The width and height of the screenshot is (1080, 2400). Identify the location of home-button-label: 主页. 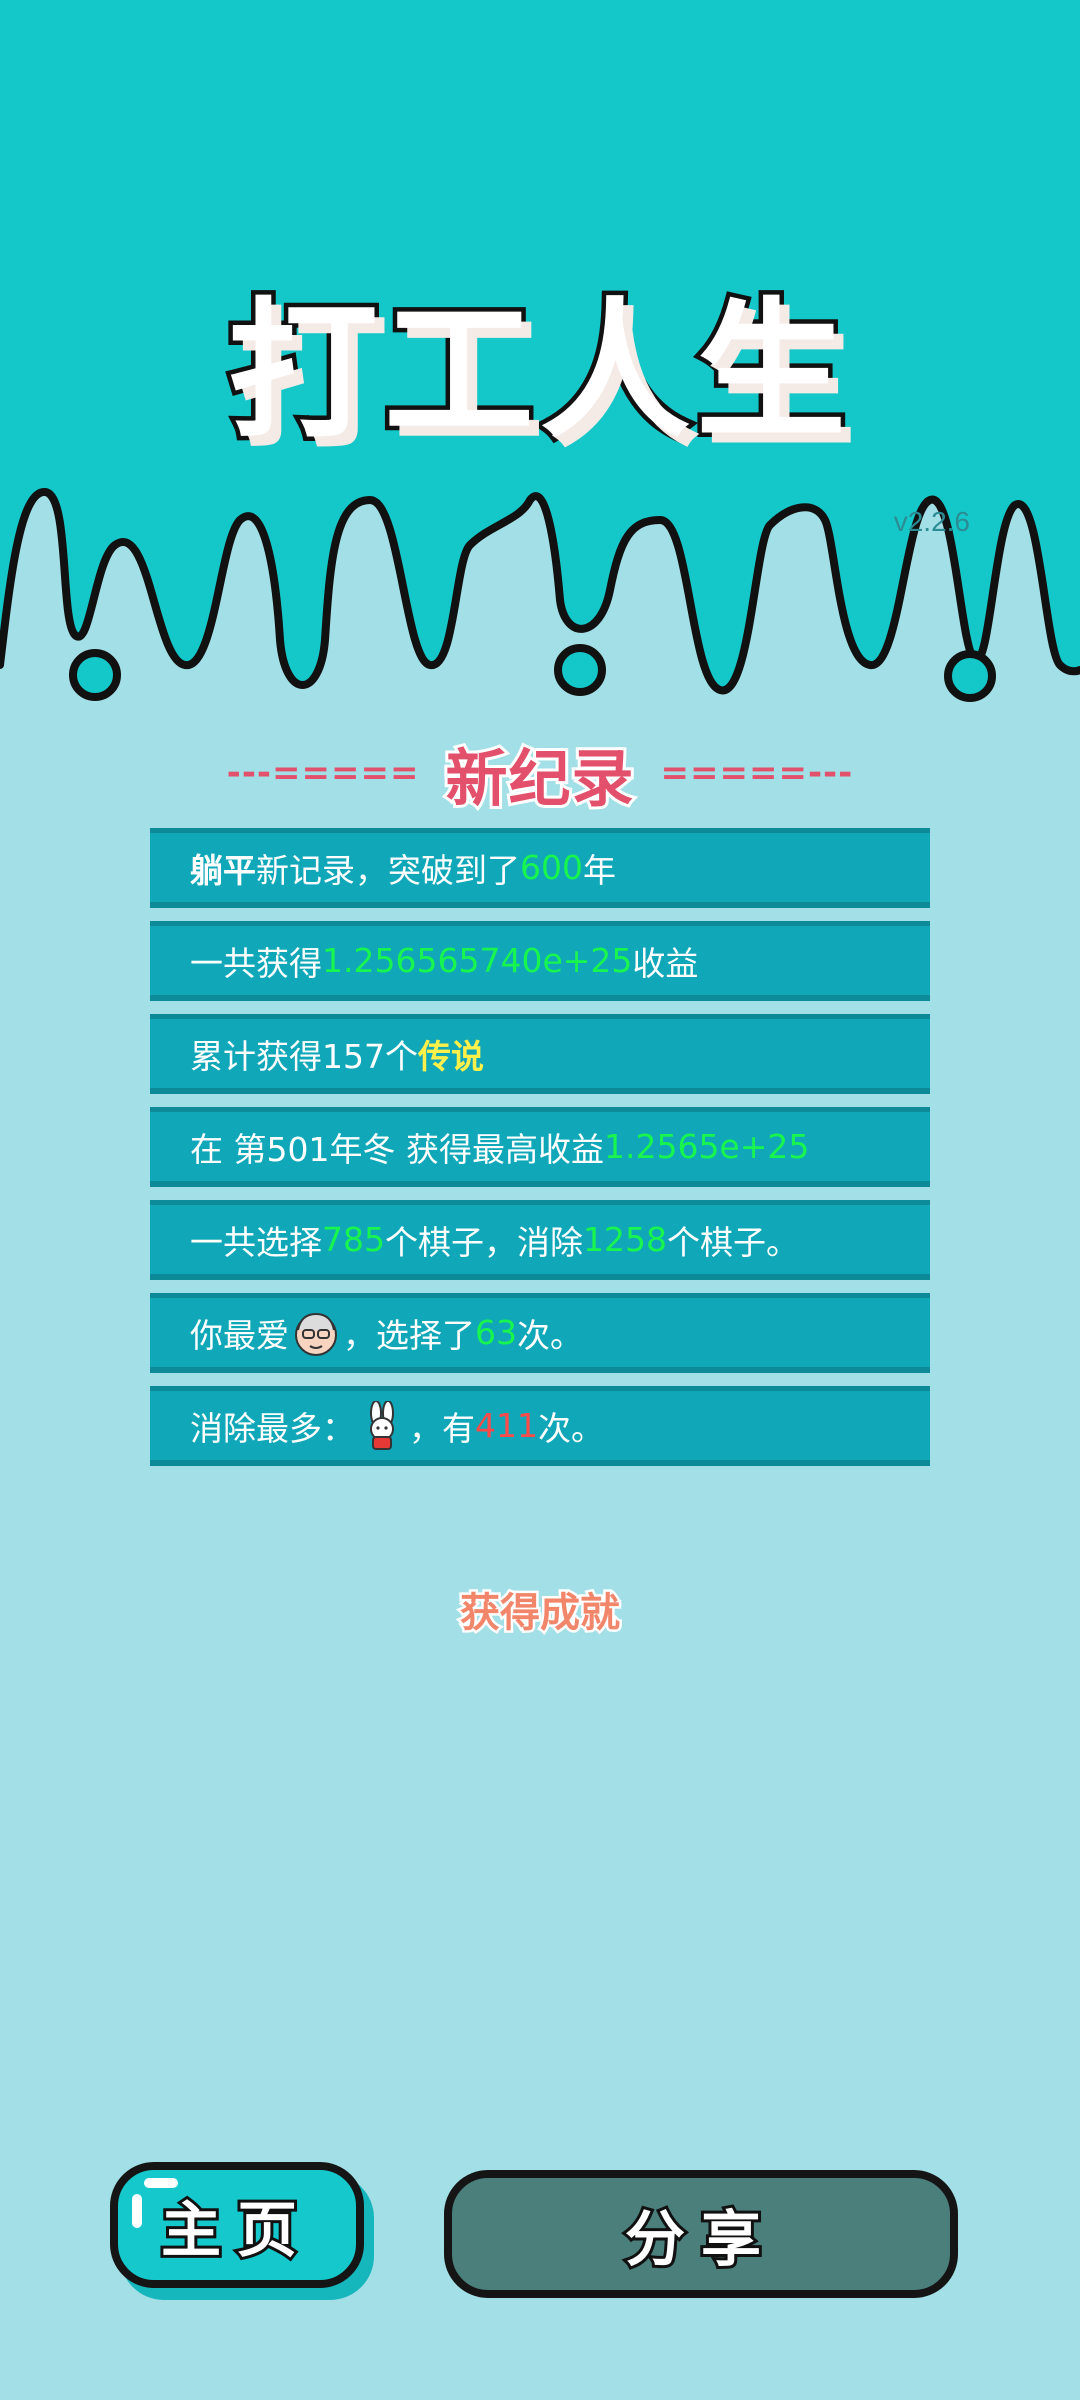
(235, 2231).